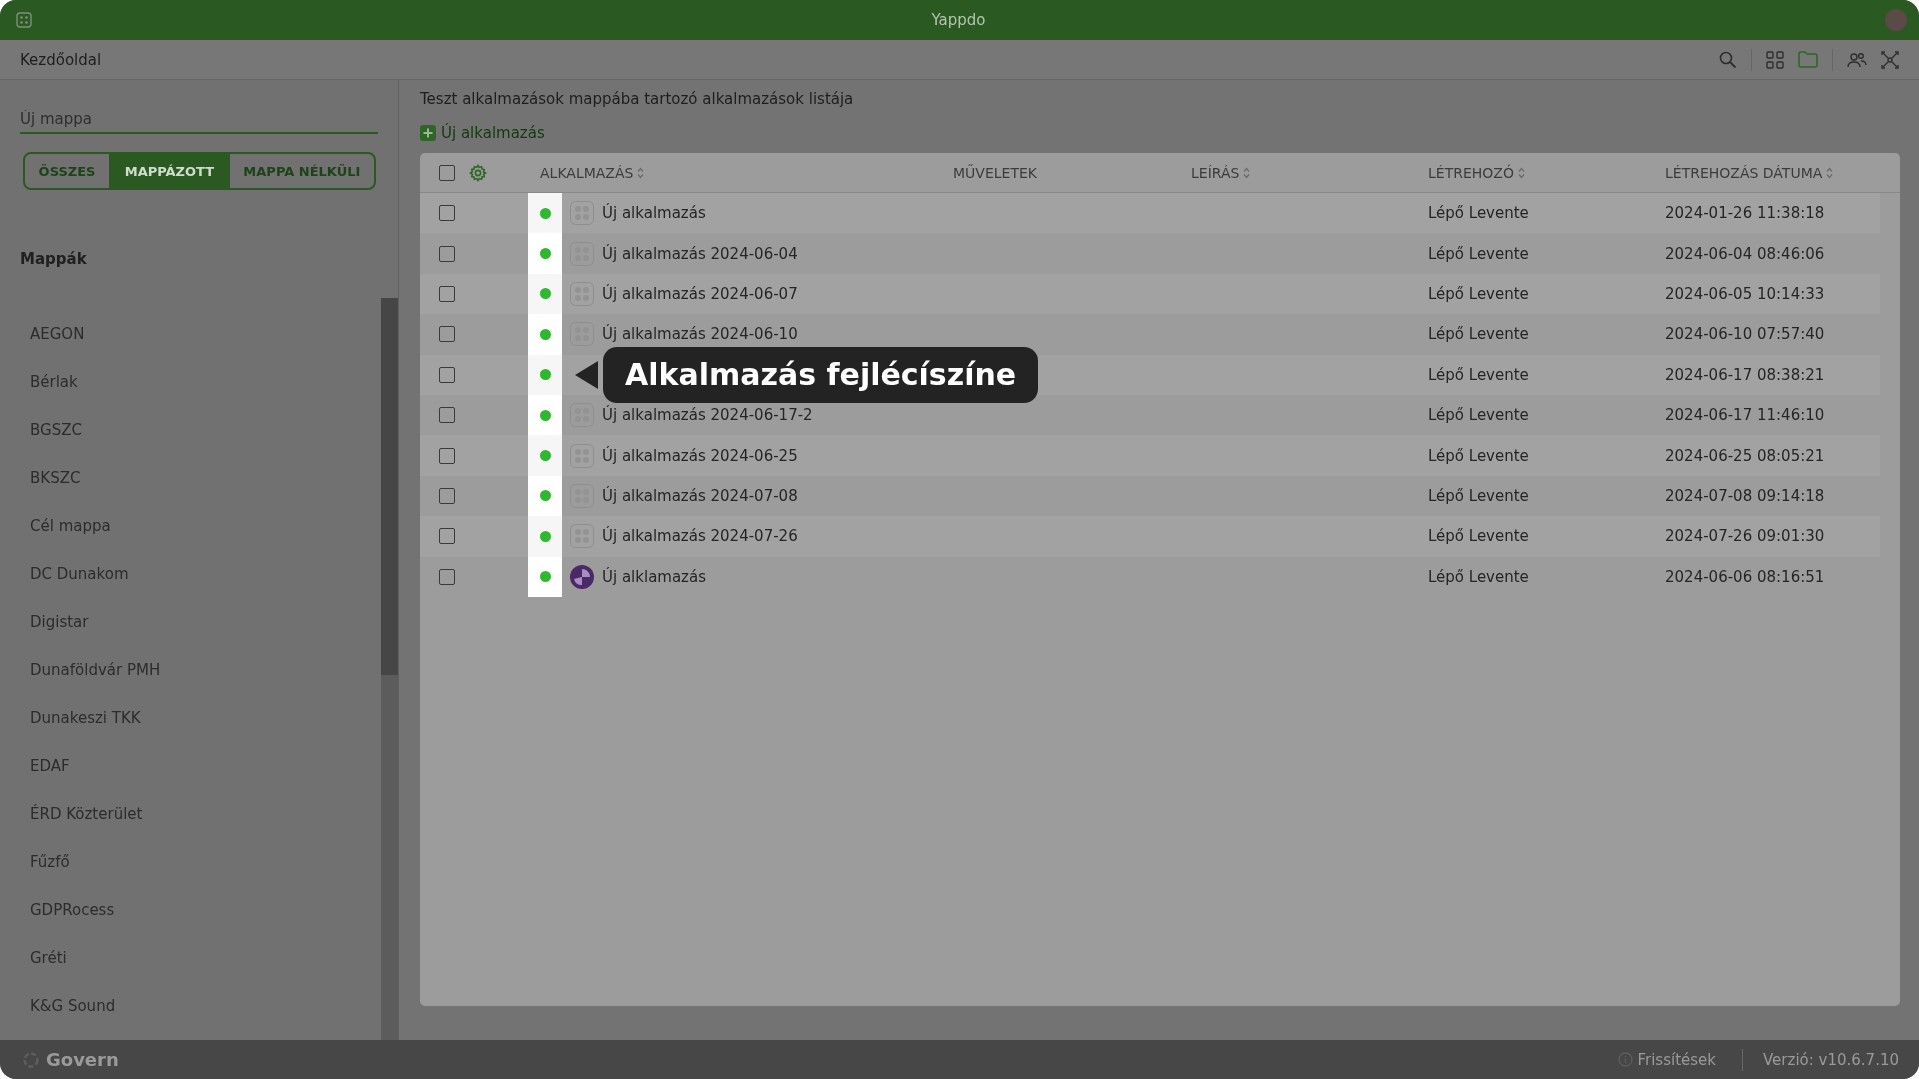  Describe the element at coordinates (61, 59) in the screenshot. I see `breadcrumb: Kezdőoldal` at that location.